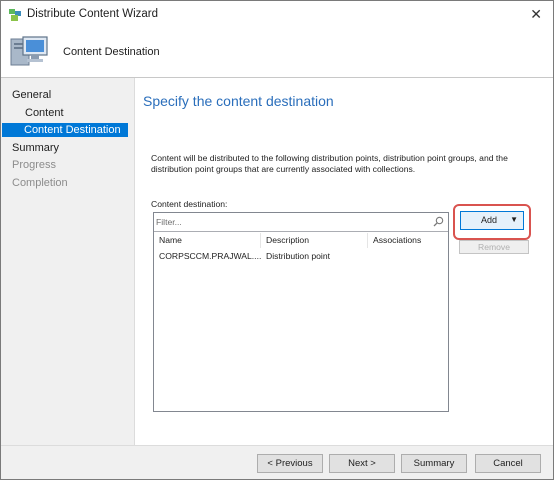 This screenshot has height=480, width=554. Describe the element at coordinates (438, 221) in the screenshot. I see `search-icon` at that location.